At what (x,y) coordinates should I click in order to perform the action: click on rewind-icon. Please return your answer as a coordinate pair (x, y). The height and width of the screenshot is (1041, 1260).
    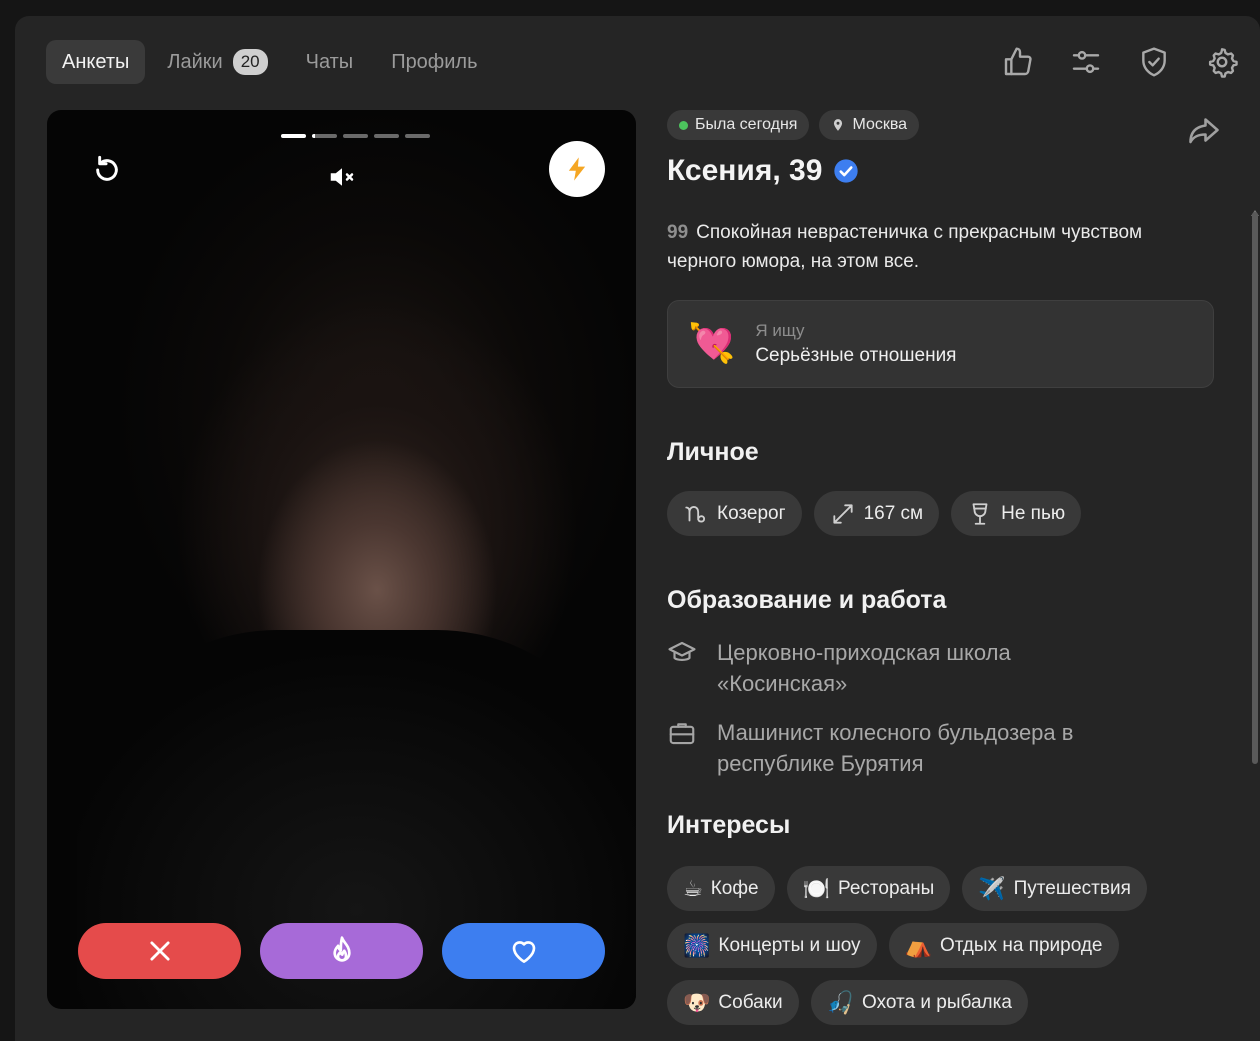
    Looking at the image, I should click on (107, 168).